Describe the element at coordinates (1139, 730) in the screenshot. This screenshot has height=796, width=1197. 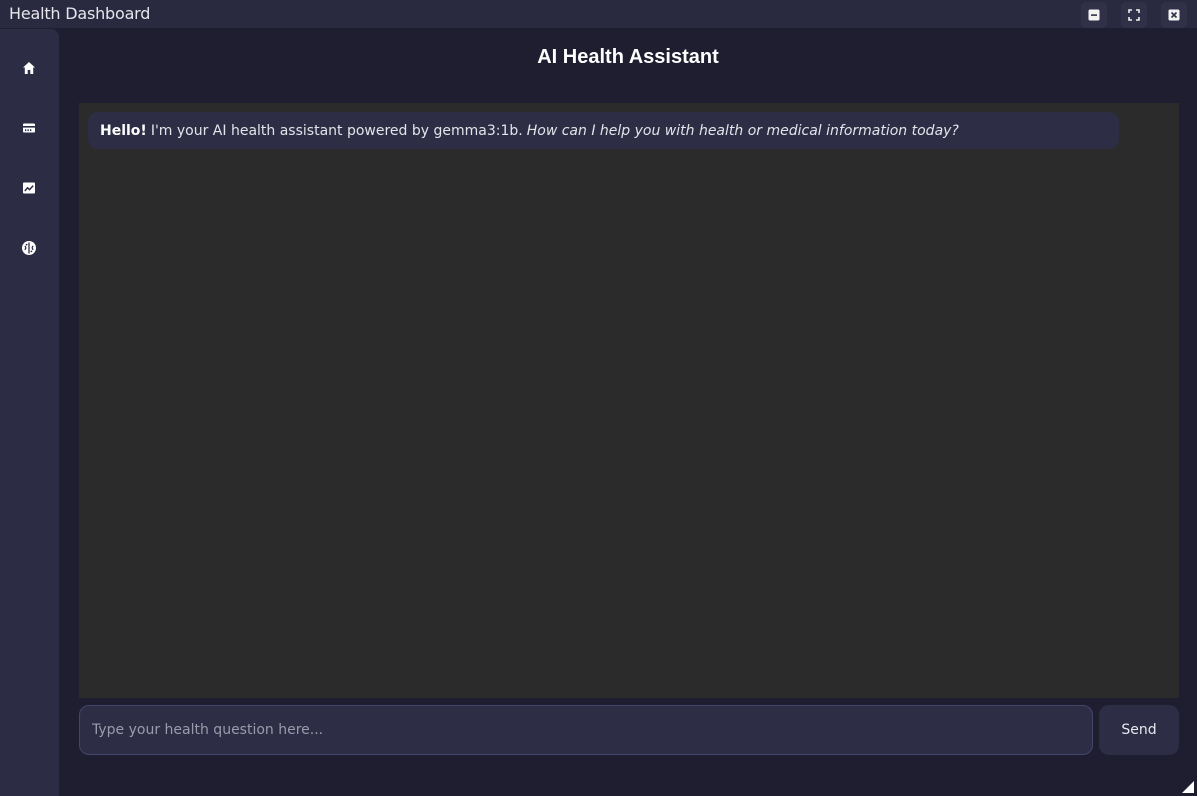
I see `send-button: Send` at that location.